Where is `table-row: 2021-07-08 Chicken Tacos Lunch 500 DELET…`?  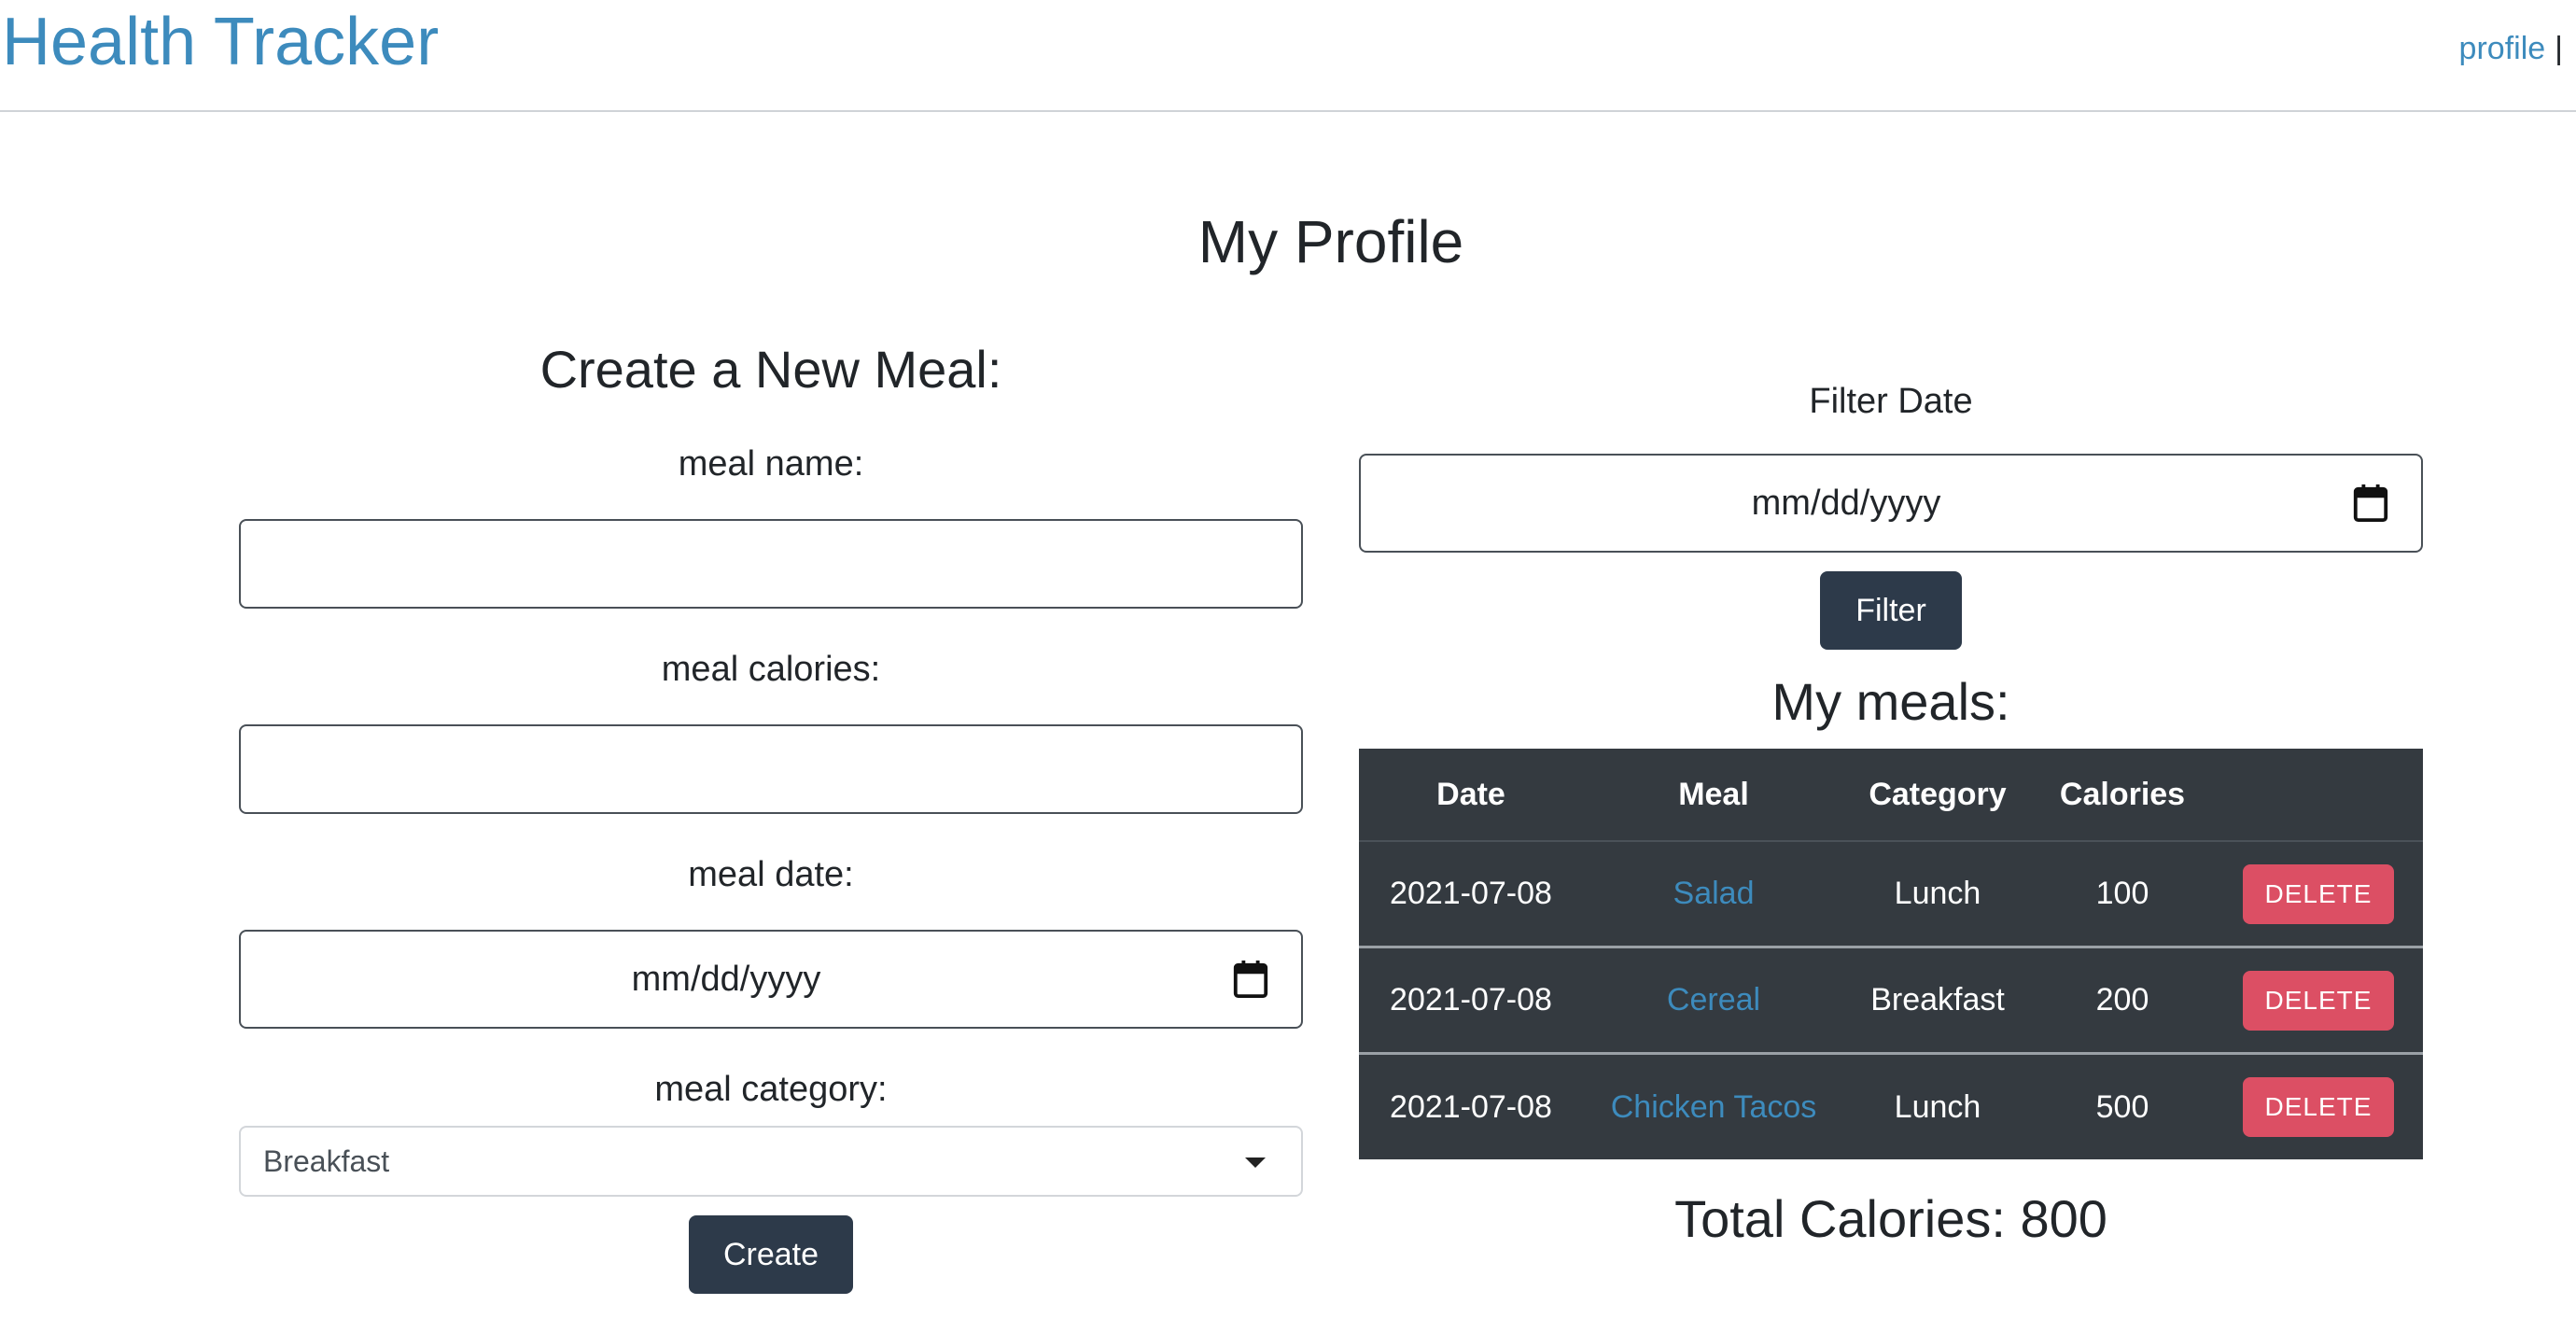
table-row: 2021-07-08 Chicken Tacos Lunch 500 DELET… is located at coordinates (1891, 1107).